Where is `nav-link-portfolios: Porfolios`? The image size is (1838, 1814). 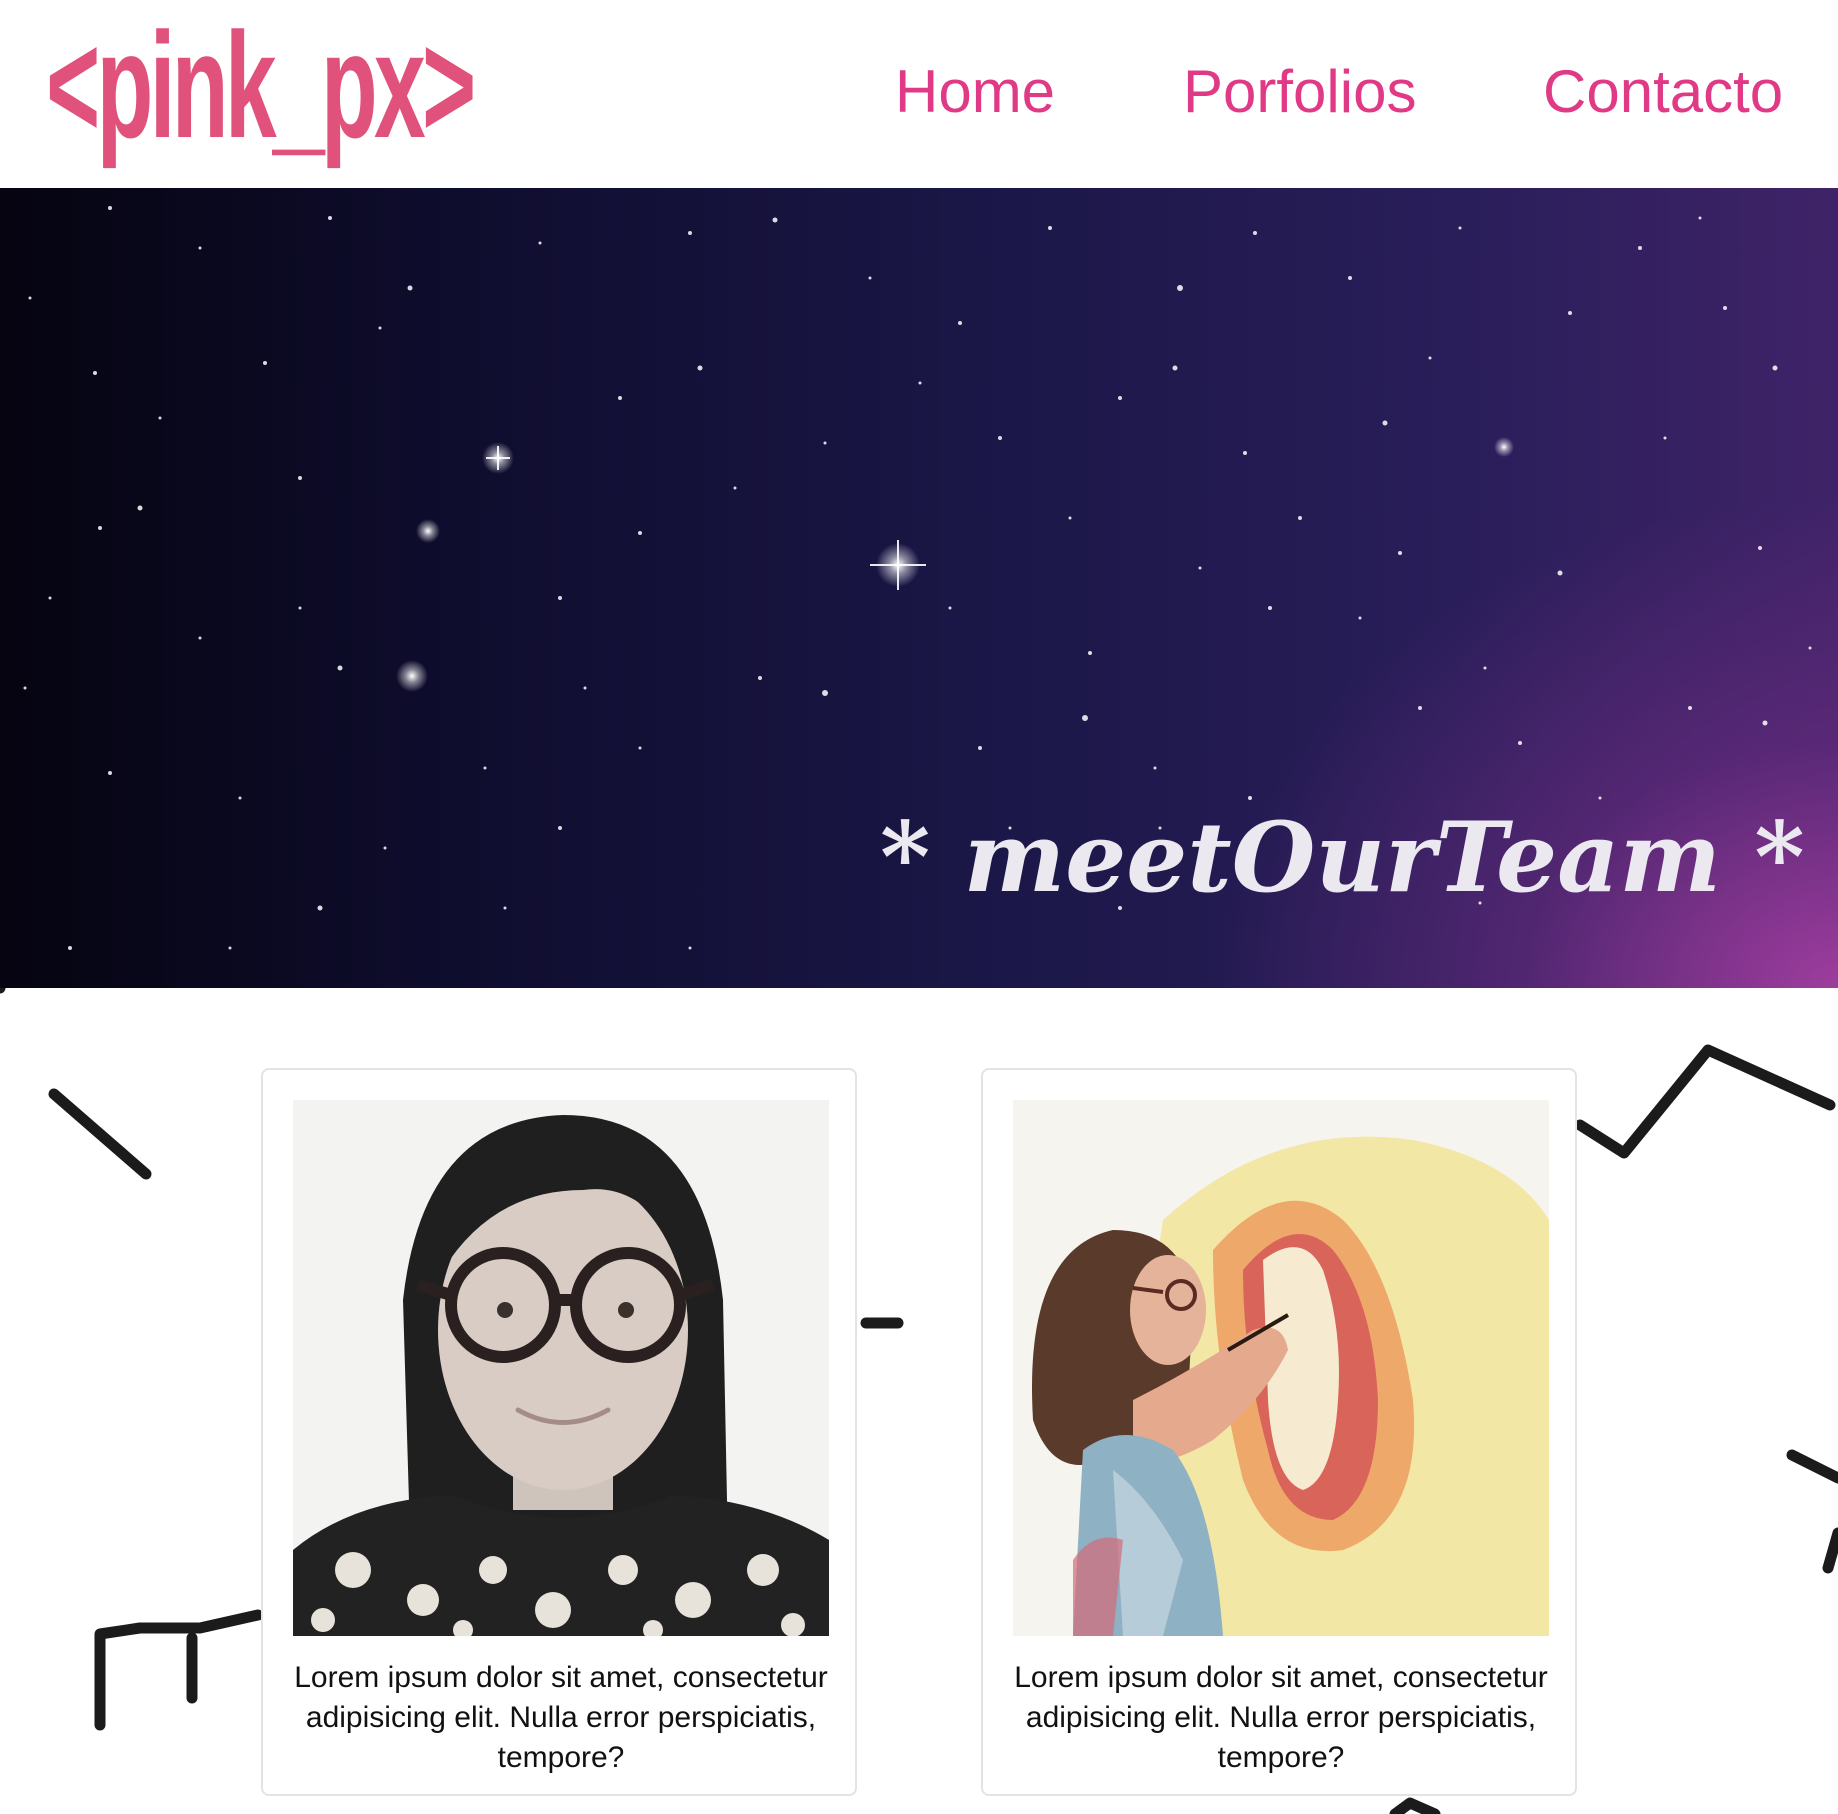
nav-link-portfolios: Porfolios is located at coordinates (1299, 92).